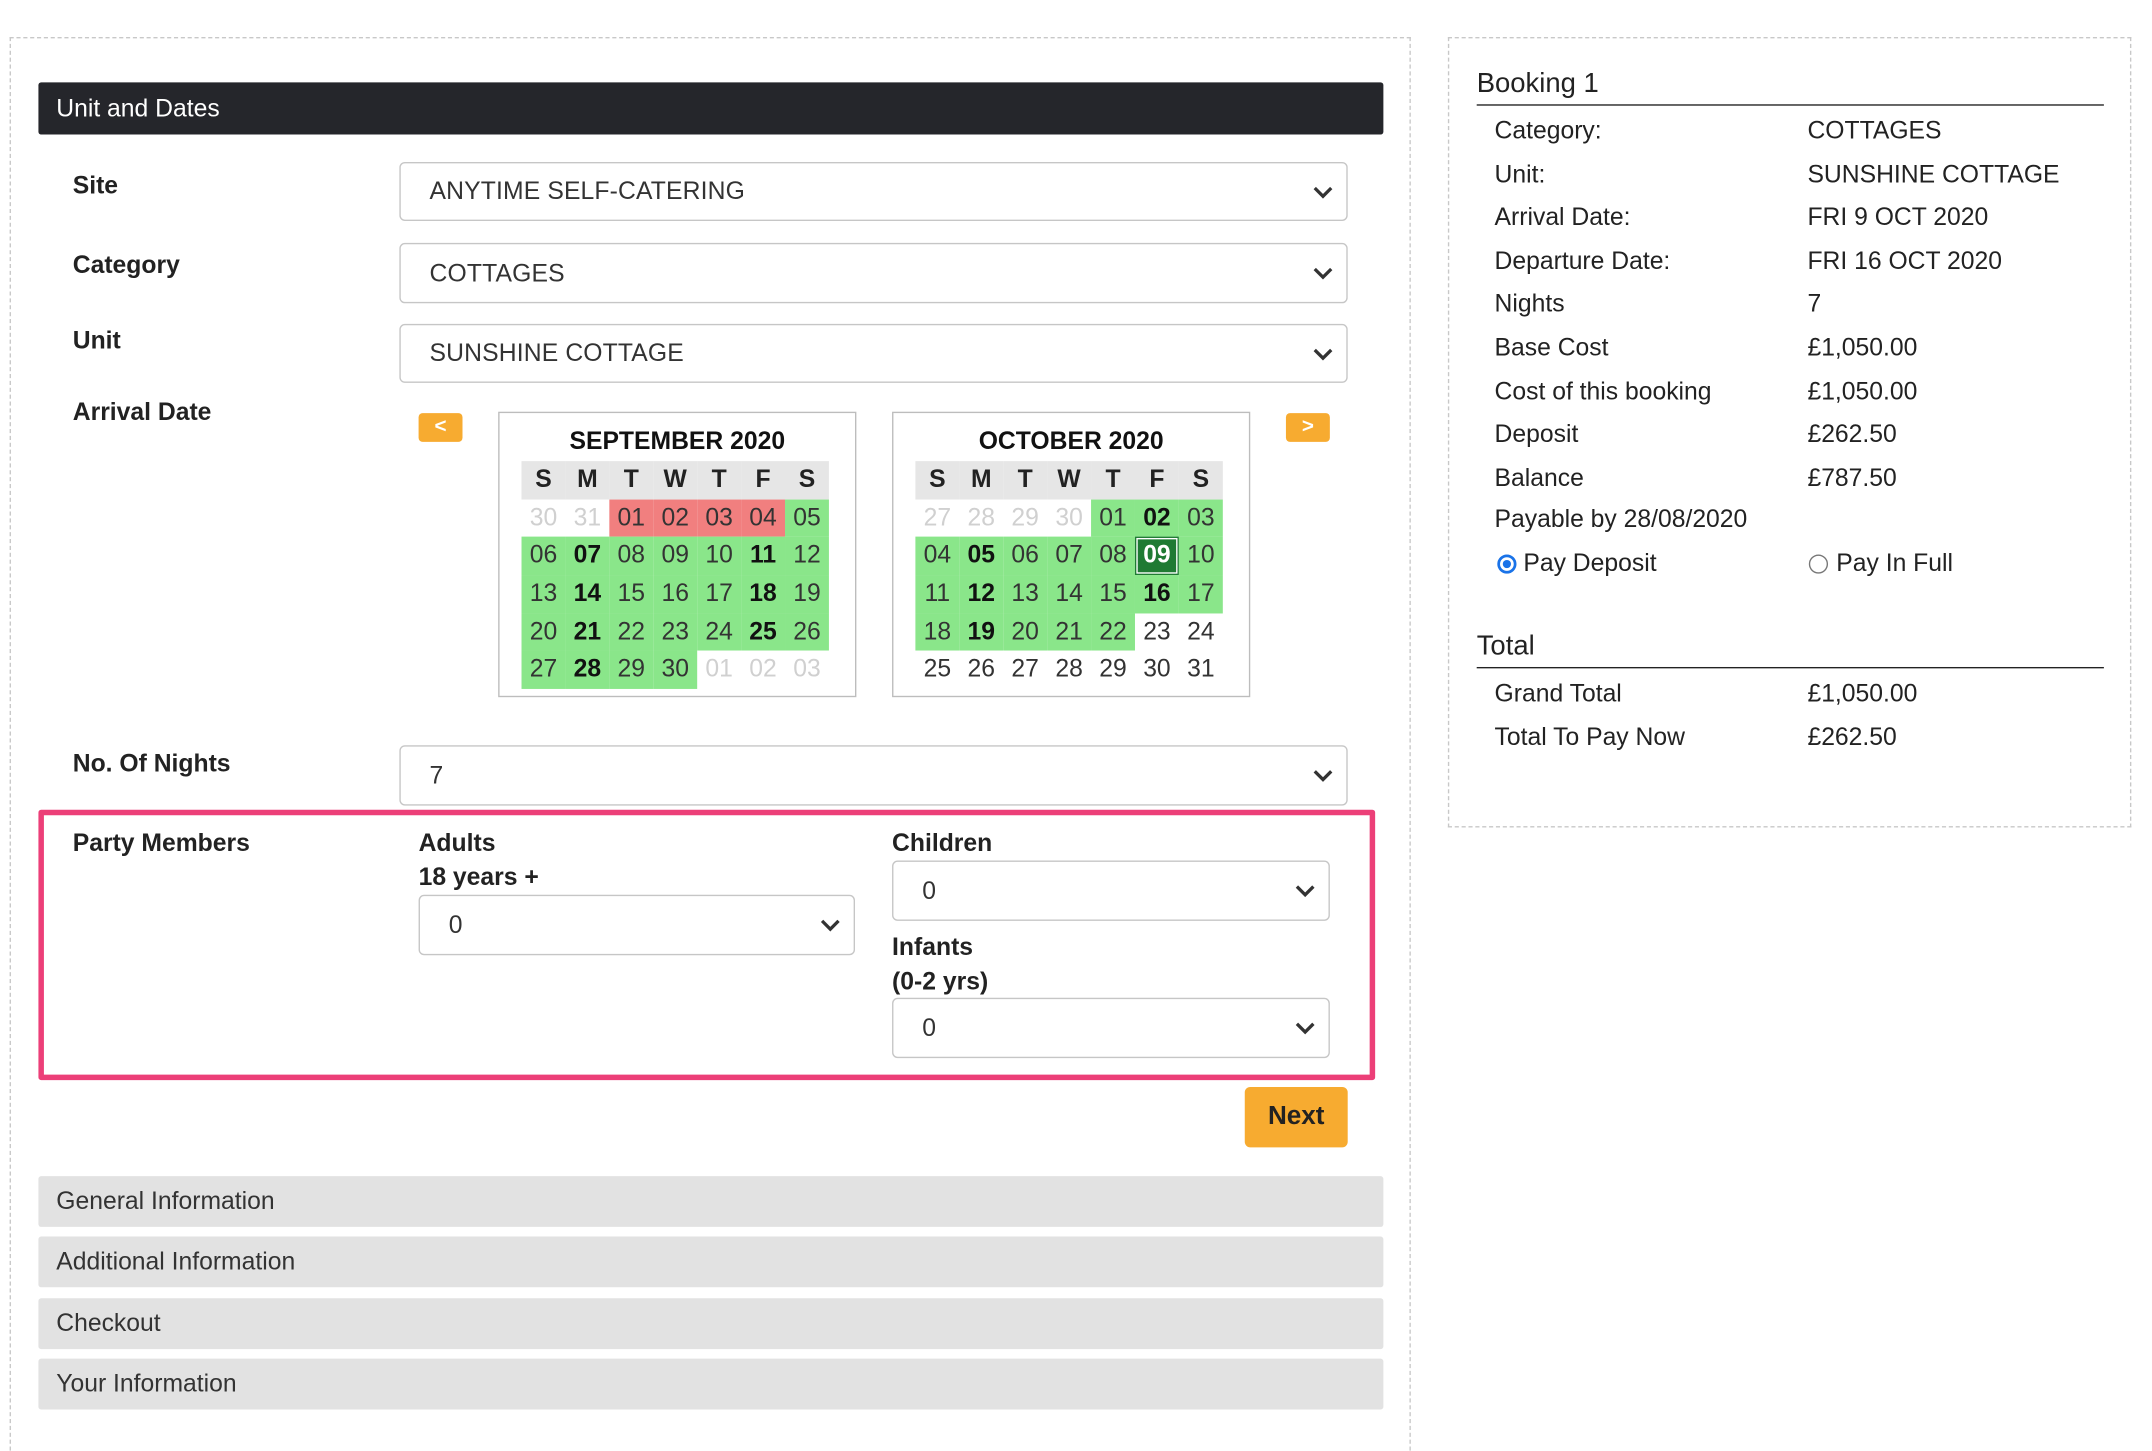  What do you see at coordinates (1621, 519) in the screenshot?
I see `payable-by-label: Payable by 28/08/2020` at bounding box center [1621, 519].